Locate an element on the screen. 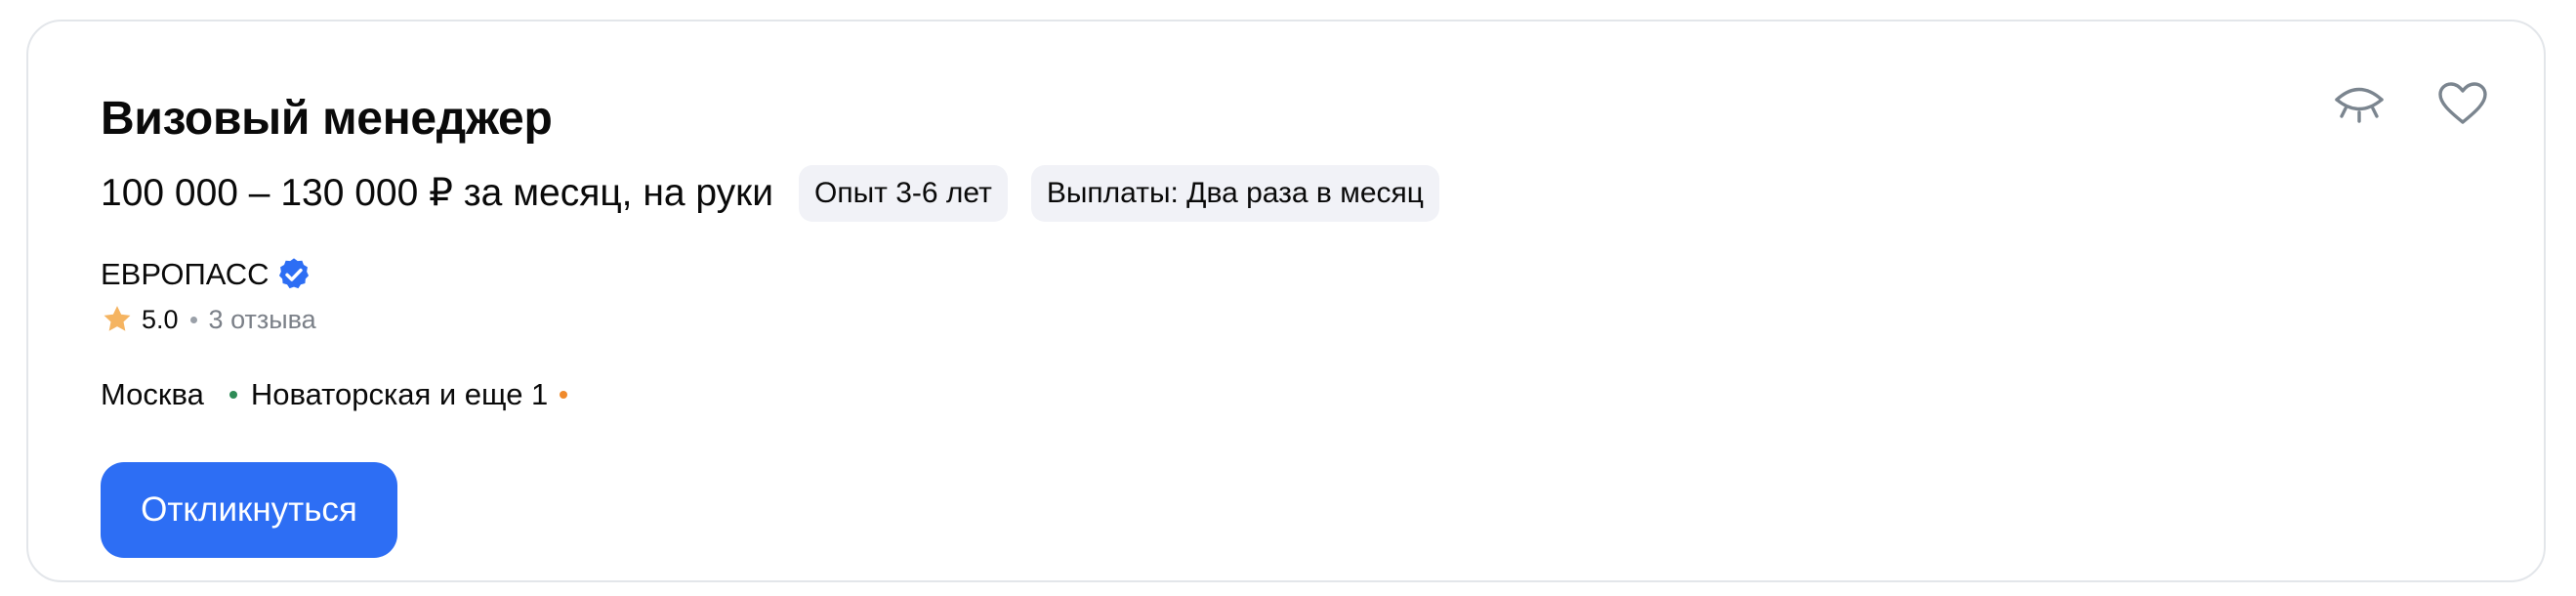 The width and height of the screenshot is (2576, 596). separator-dot is located at coordinates (193, 319).